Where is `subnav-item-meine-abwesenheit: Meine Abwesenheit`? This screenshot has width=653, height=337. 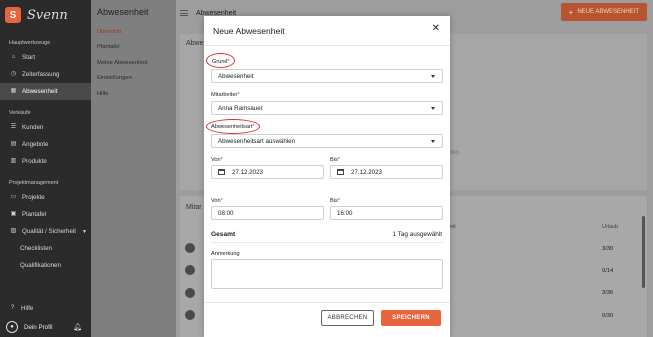 subnav-item-meine-abwesenheit: Meine Abwesenheit is located at coordinates (133, 63).